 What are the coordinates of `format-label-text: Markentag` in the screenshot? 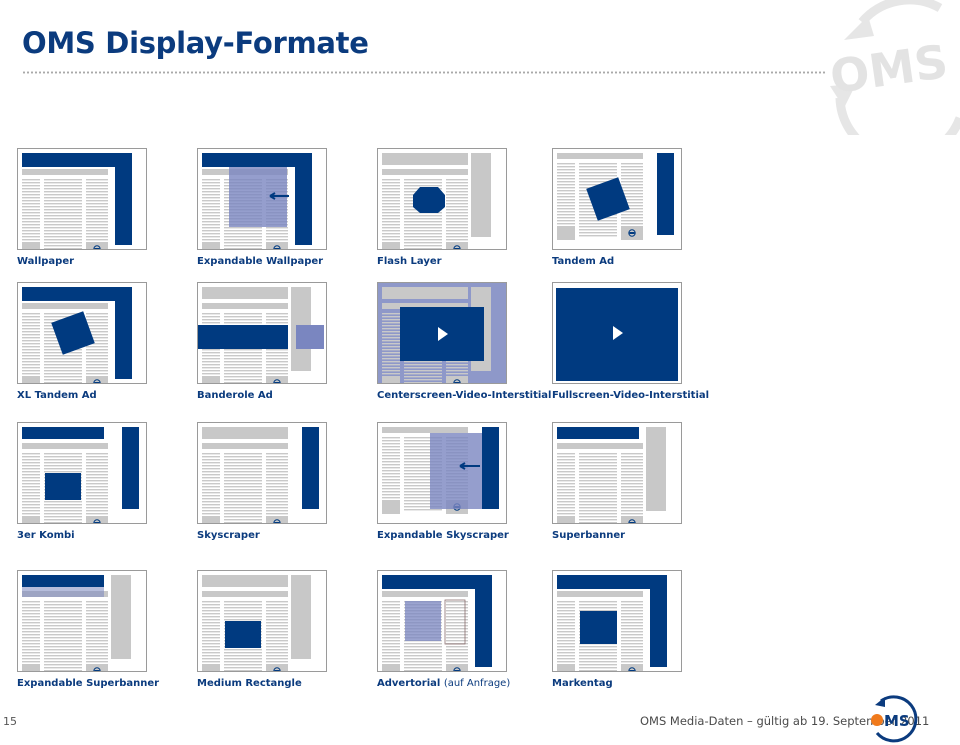 It's located at (582, 683).